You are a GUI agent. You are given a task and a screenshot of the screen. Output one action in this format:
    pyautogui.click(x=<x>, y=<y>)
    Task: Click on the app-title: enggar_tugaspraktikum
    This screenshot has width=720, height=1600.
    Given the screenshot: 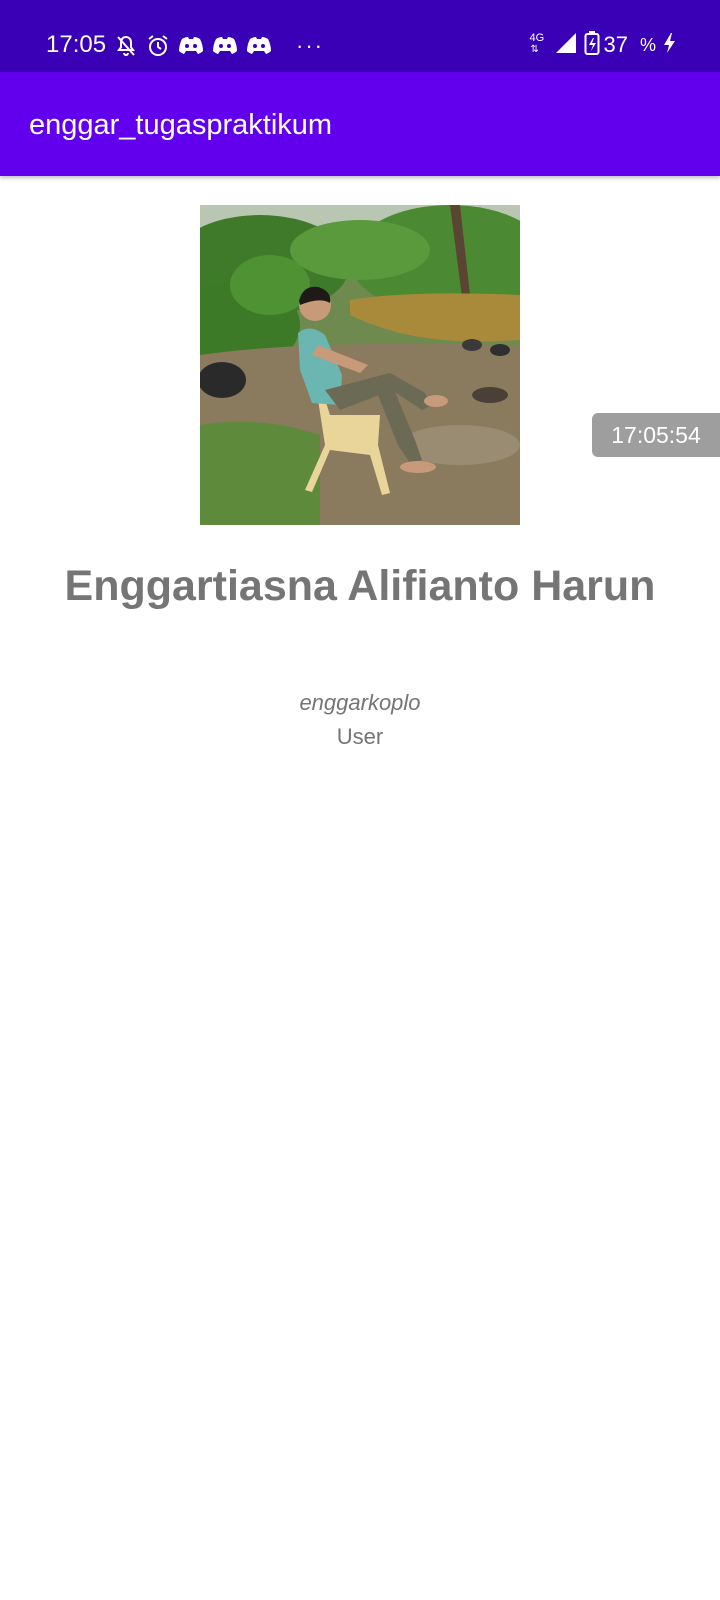 What is the action you would take?
    pyautogui.click(x=181, y=125)
    